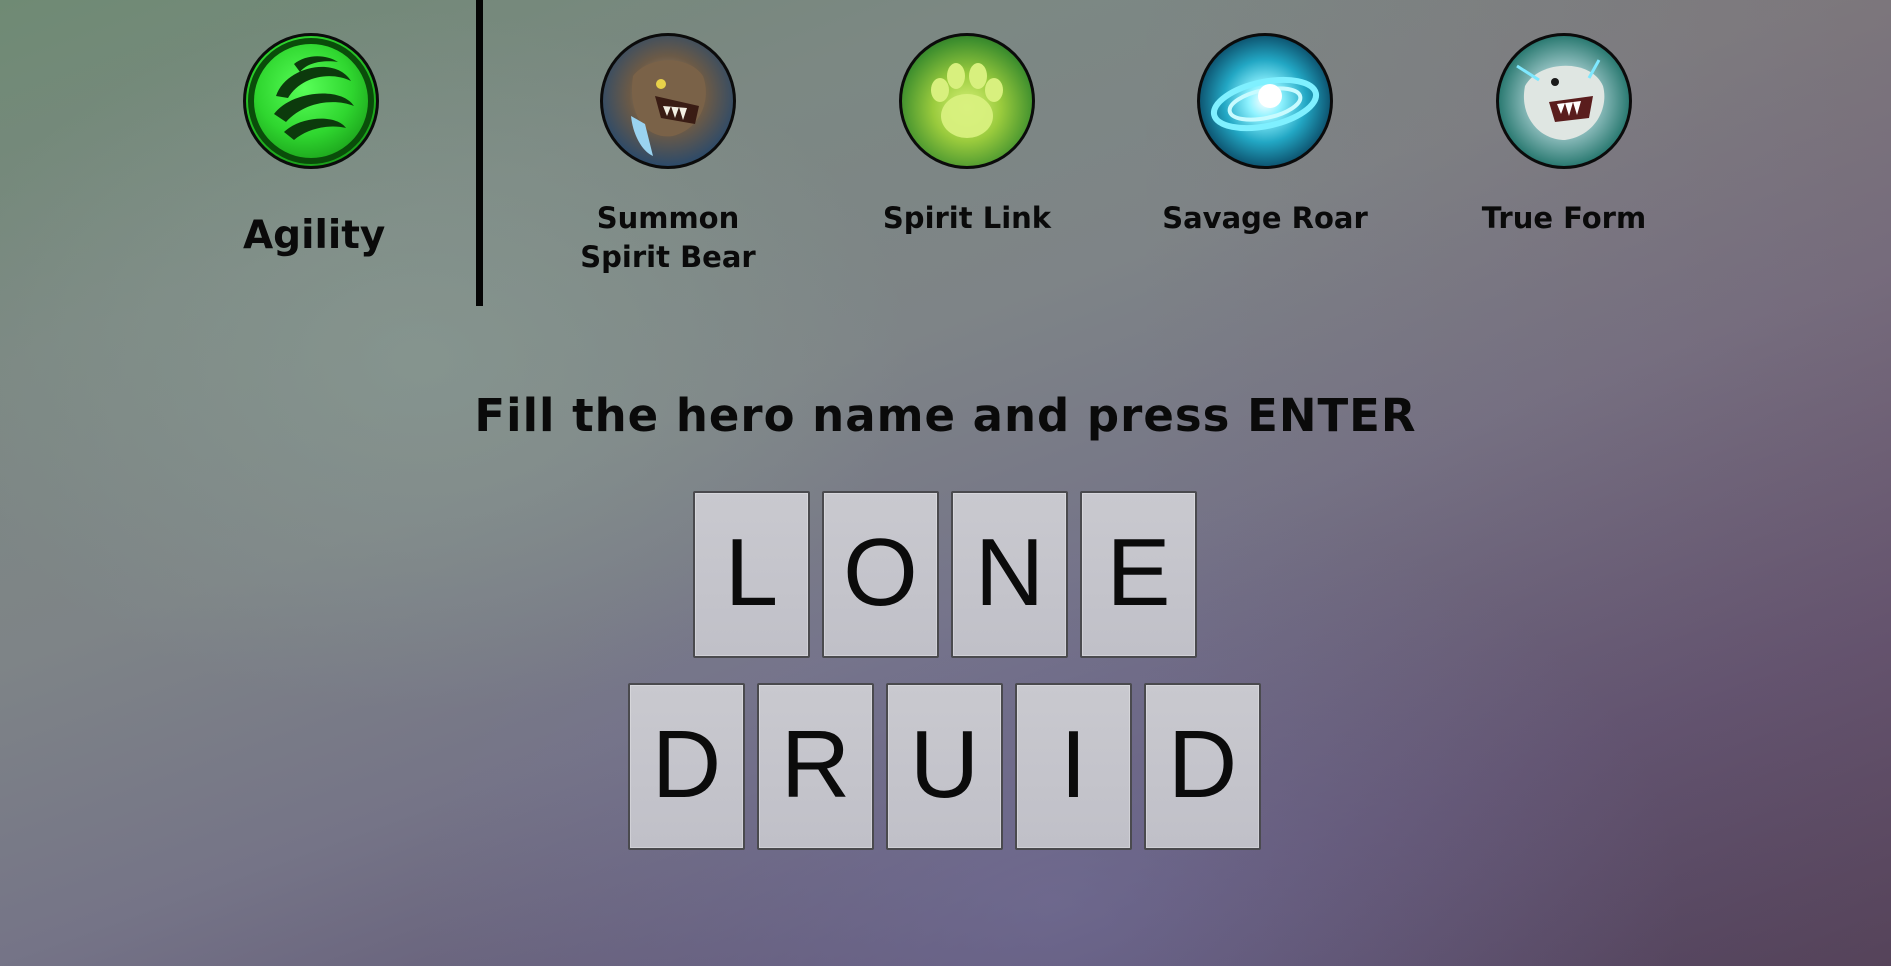 This screenshot has height=966, width=1891. I want to click on letter-tile: I, so click(1073, 766).